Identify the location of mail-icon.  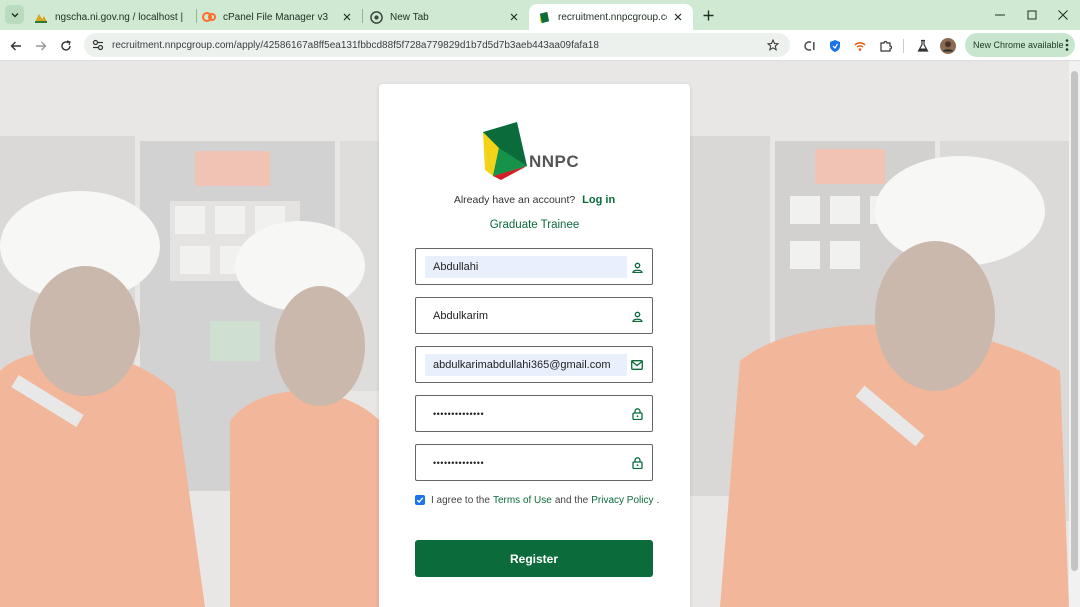
(637, 365).